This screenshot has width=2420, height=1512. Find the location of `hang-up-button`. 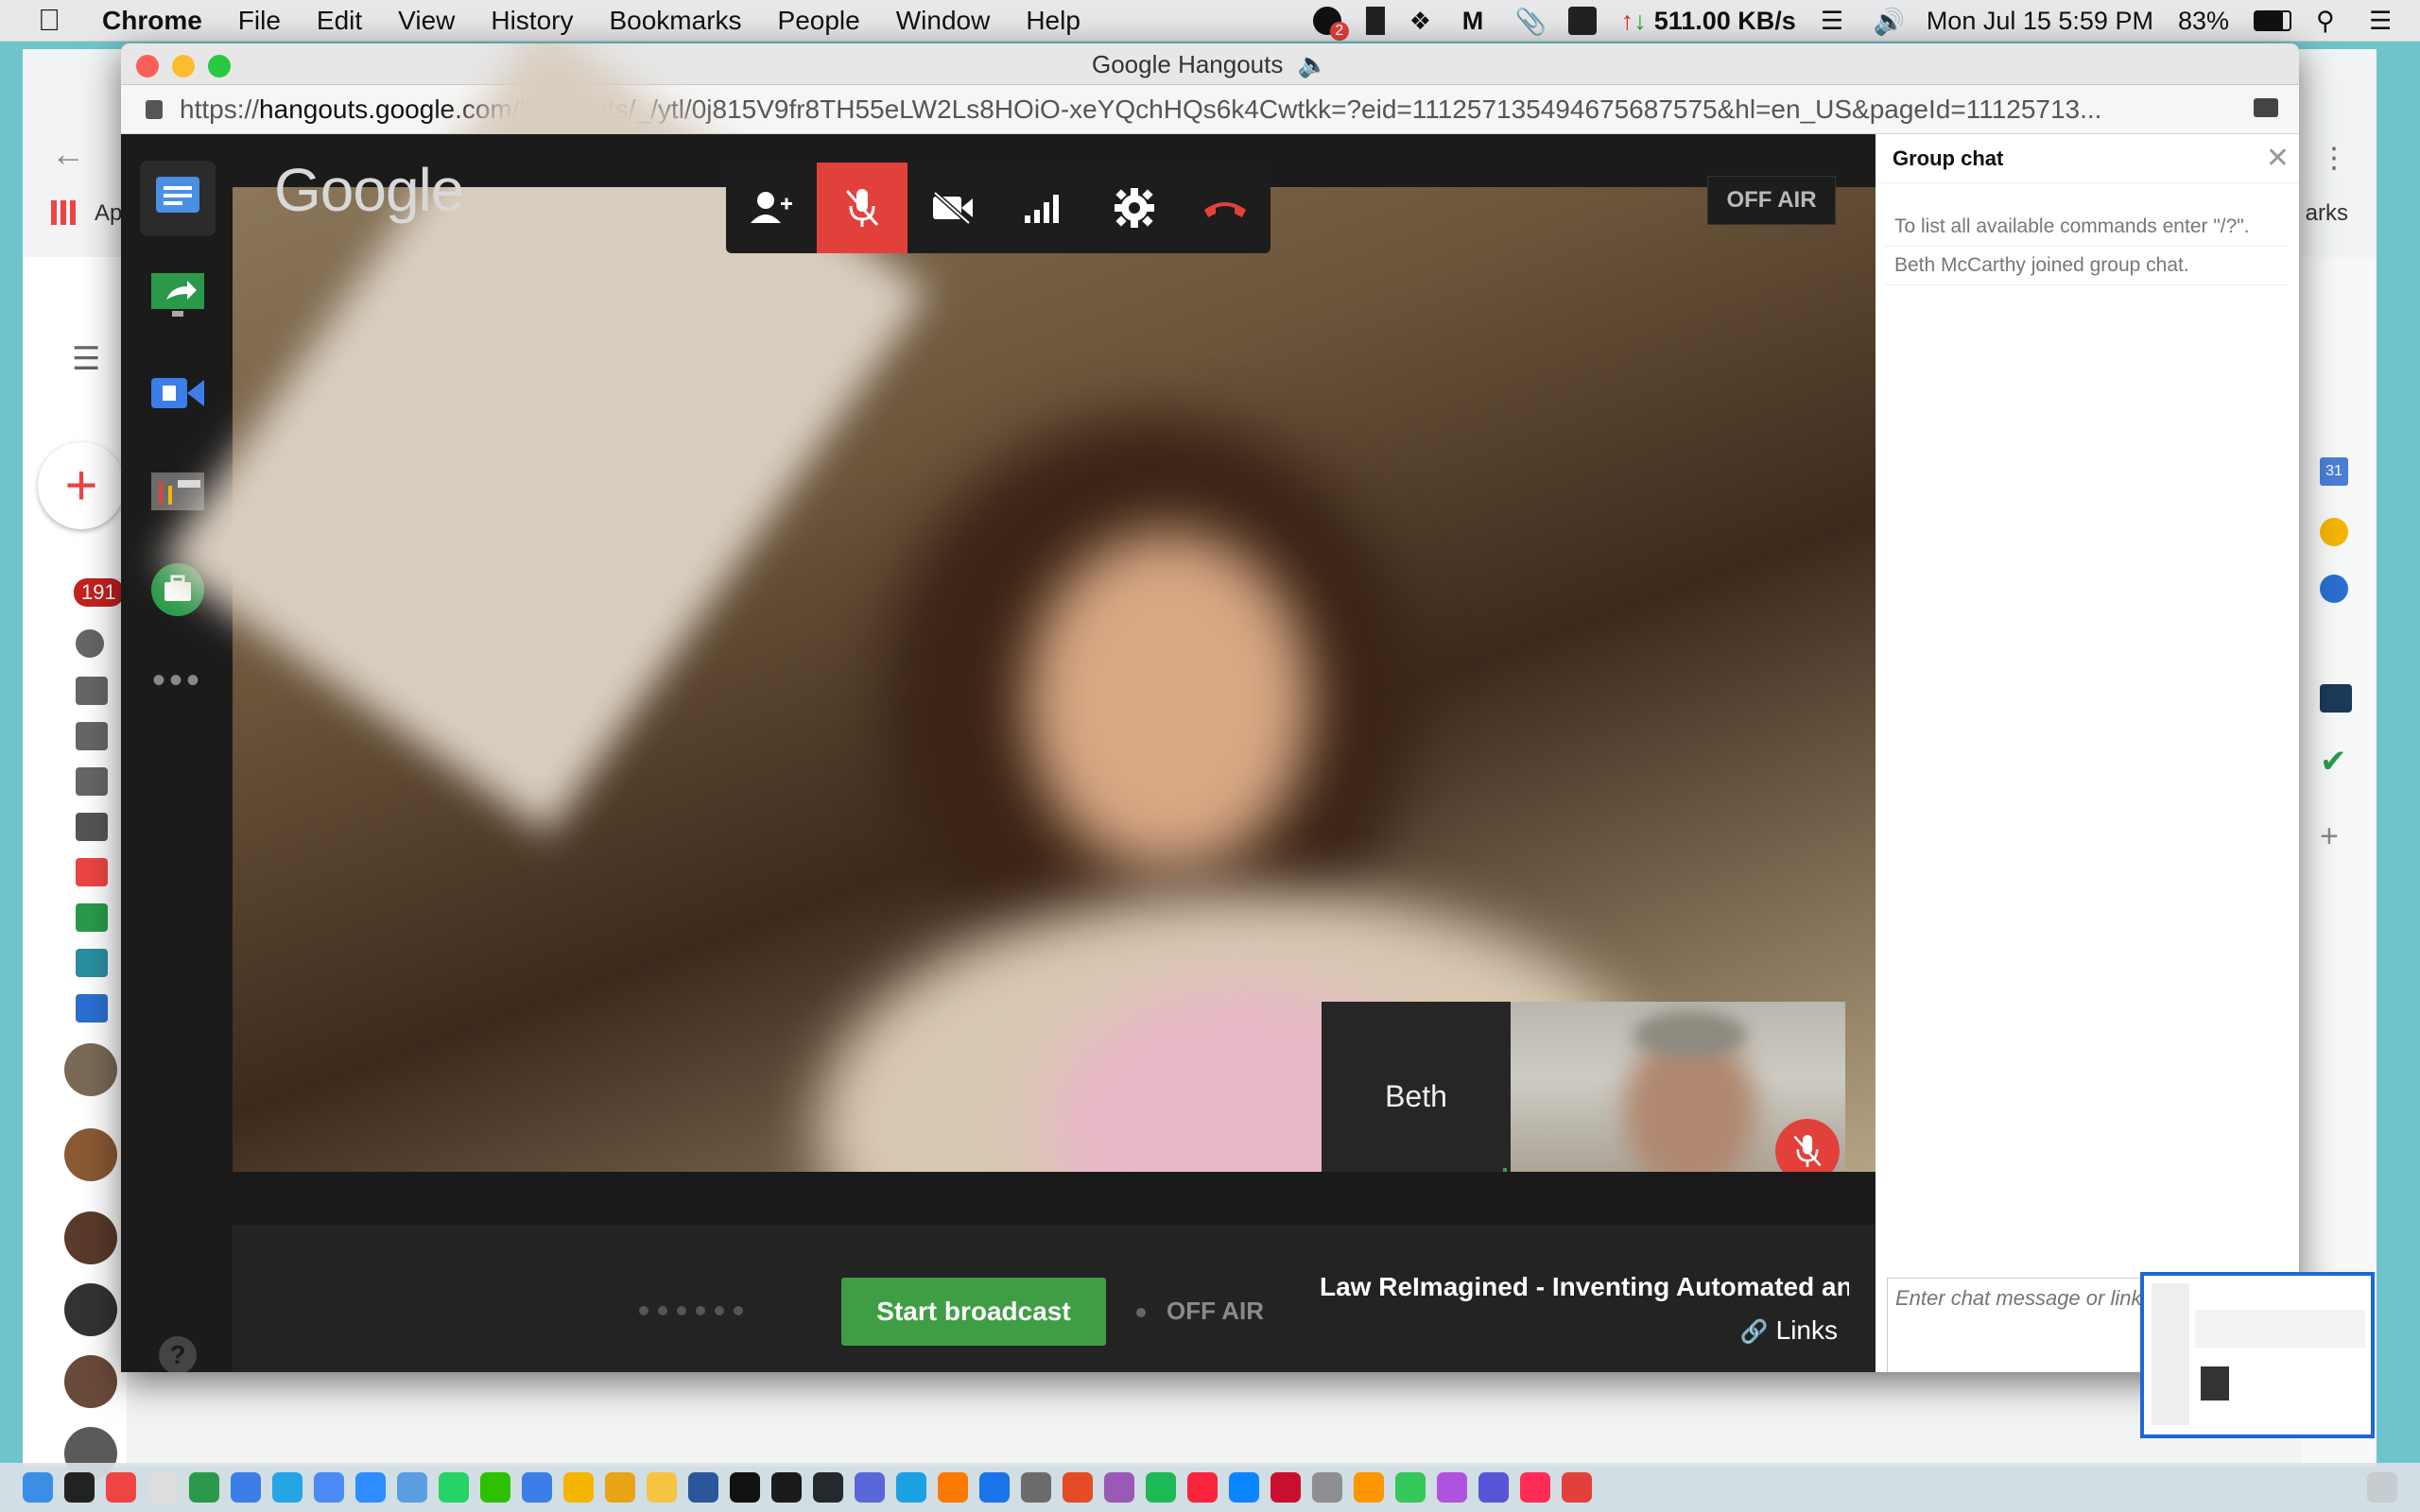

hang-up-button is located at coordinates (1225, 208).